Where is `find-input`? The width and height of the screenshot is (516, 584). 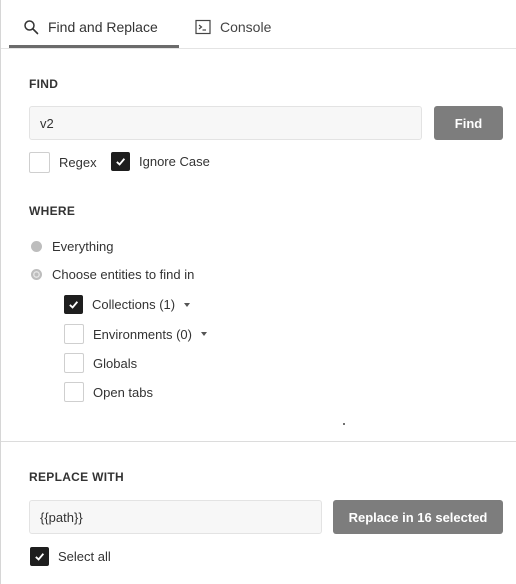
find-input is located at coordinates (225, 123).